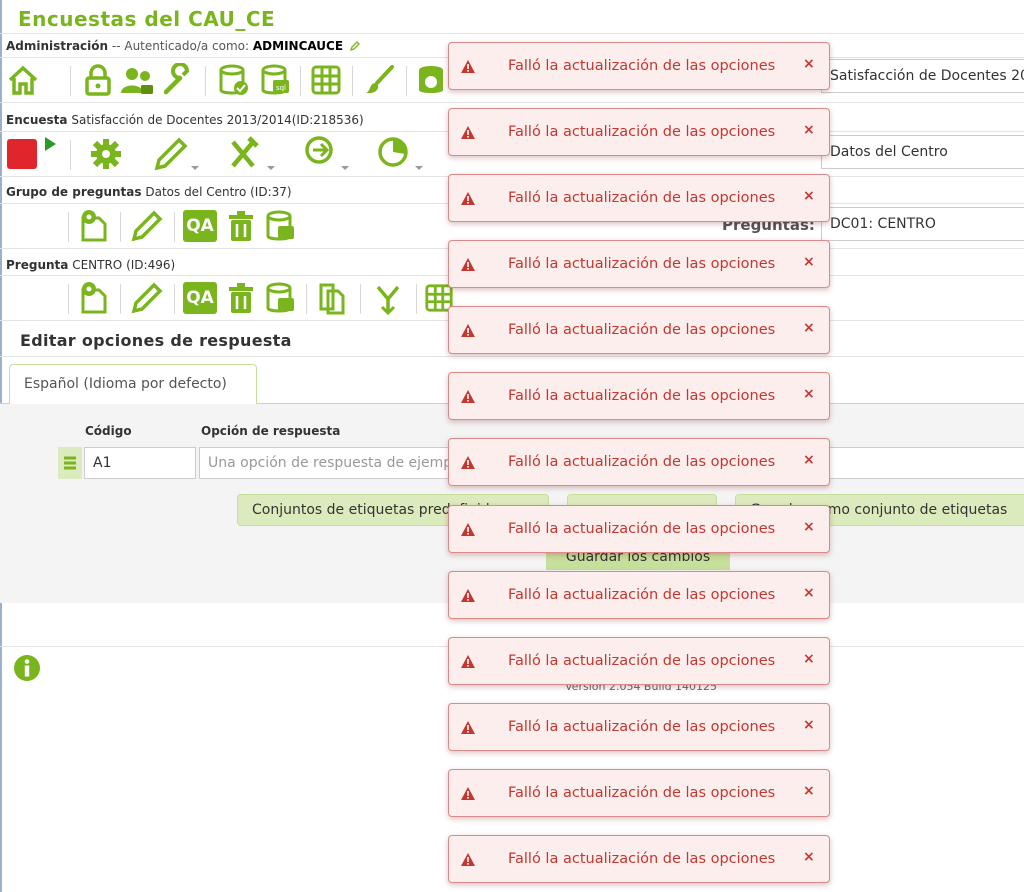  Describe the element at coordinates (22, 154) in the screenshot. I see `stop-icon` at that location.